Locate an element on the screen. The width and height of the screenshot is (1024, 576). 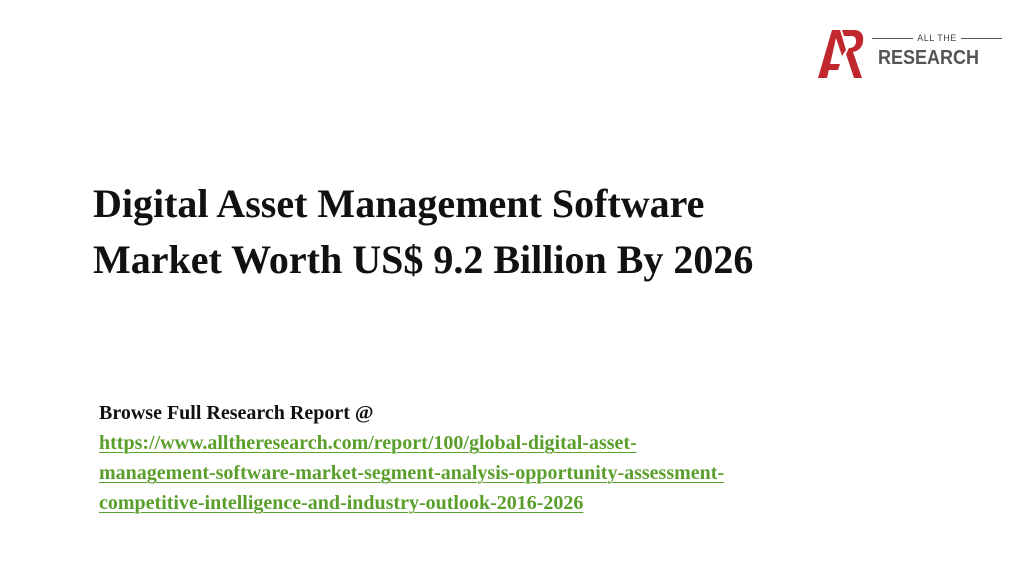
logo-top-row: ALL THE is located at coordinates (937, 38).